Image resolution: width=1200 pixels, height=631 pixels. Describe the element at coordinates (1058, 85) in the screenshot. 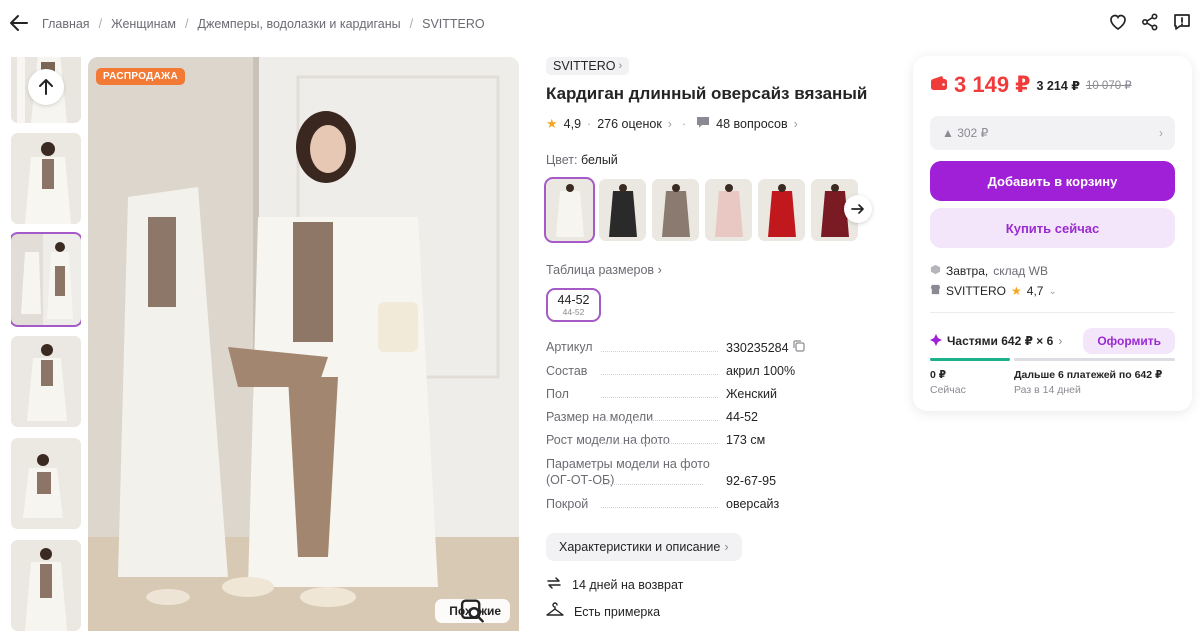

I see `price-without-wallet: 3 214 ₽` at that location.